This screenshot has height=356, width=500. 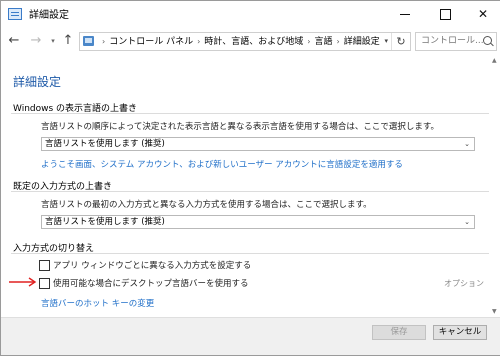 I want to click on maximize-button, so click(x=445, y=15).